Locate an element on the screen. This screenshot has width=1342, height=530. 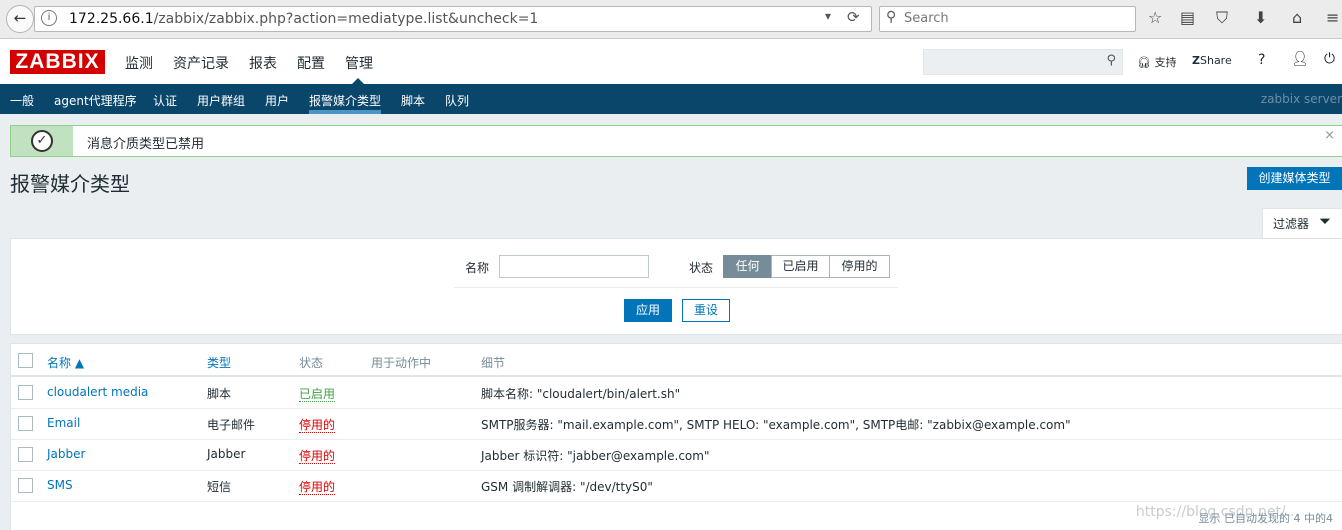
menu-administration: 管理 is located at coordinates (359, 63).